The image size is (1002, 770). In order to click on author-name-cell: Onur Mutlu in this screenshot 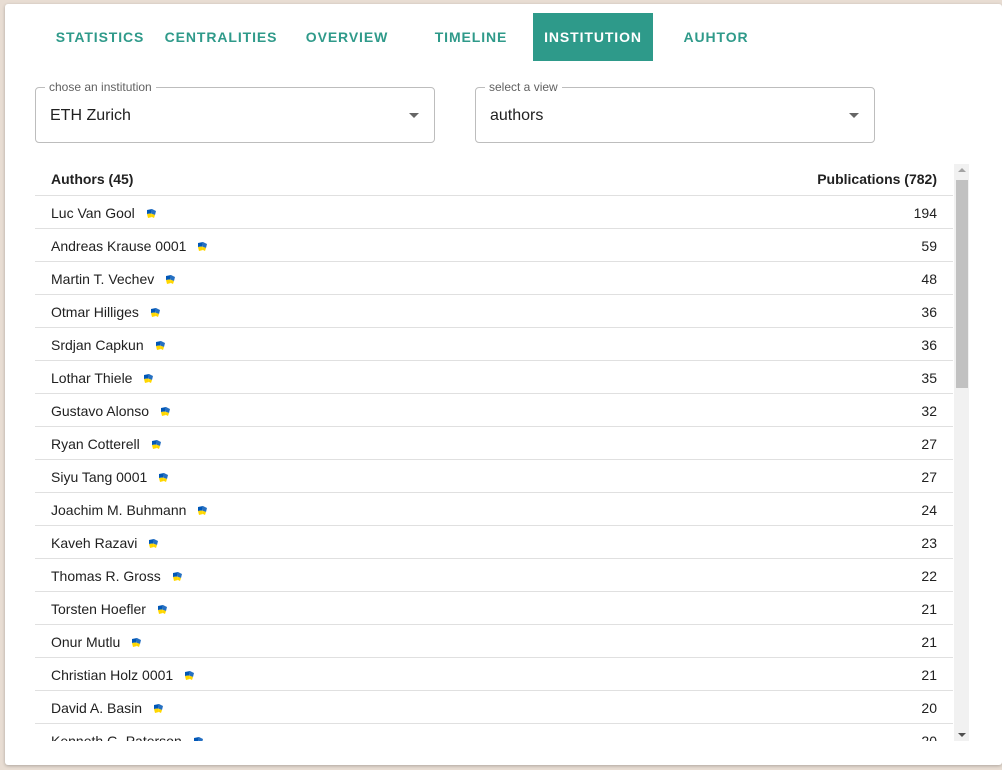, I will do `click(96, 642)`.